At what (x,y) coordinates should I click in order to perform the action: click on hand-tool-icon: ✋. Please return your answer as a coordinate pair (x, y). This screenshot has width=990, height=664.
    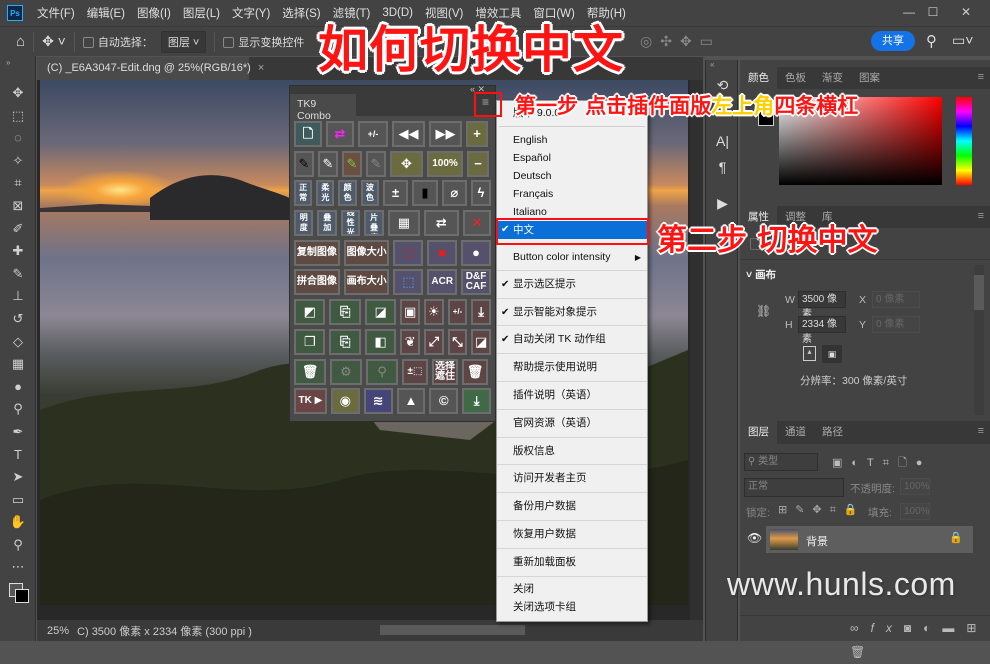
    Looking at the image, I should click on (18, 522).